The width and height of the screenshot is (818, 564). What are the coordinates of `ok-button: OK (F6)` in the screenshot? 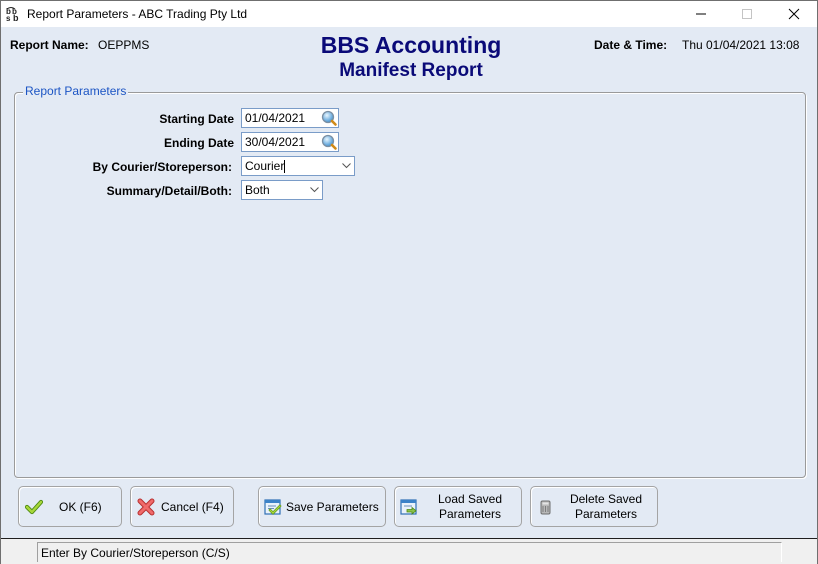 It's located at (70, 506).